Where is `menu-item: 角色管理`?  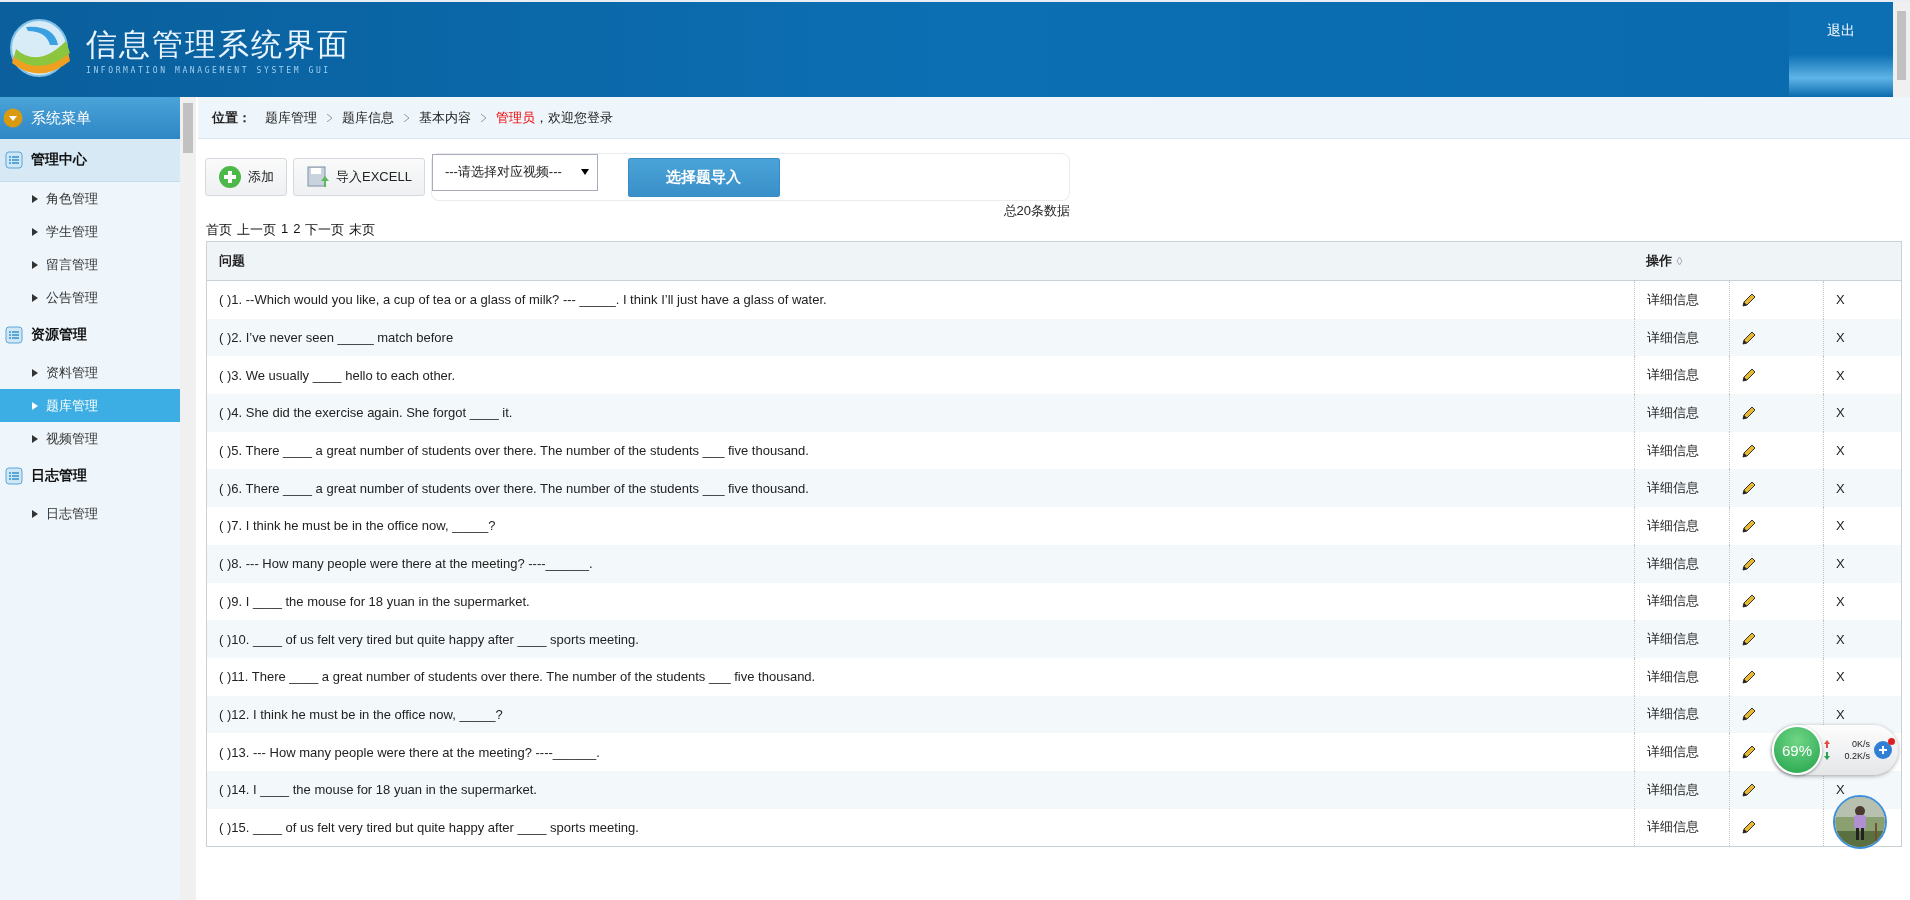 menu-item: 角色管理 is located at coordinates (90, 198).